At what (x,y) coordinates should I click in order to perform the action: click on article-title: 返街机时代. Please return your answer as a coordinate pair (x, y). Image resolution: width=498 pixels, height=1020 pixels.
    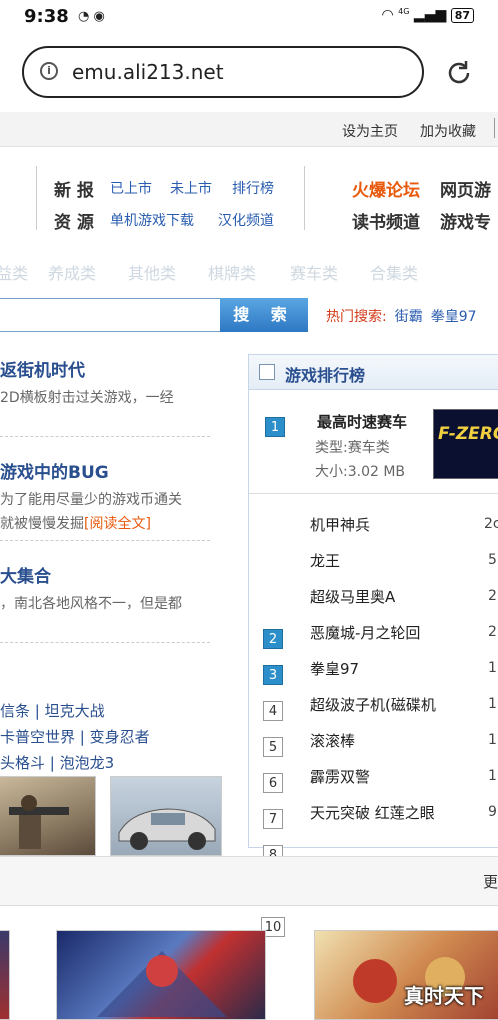
    Looking at the image, I should click on (42, 368).